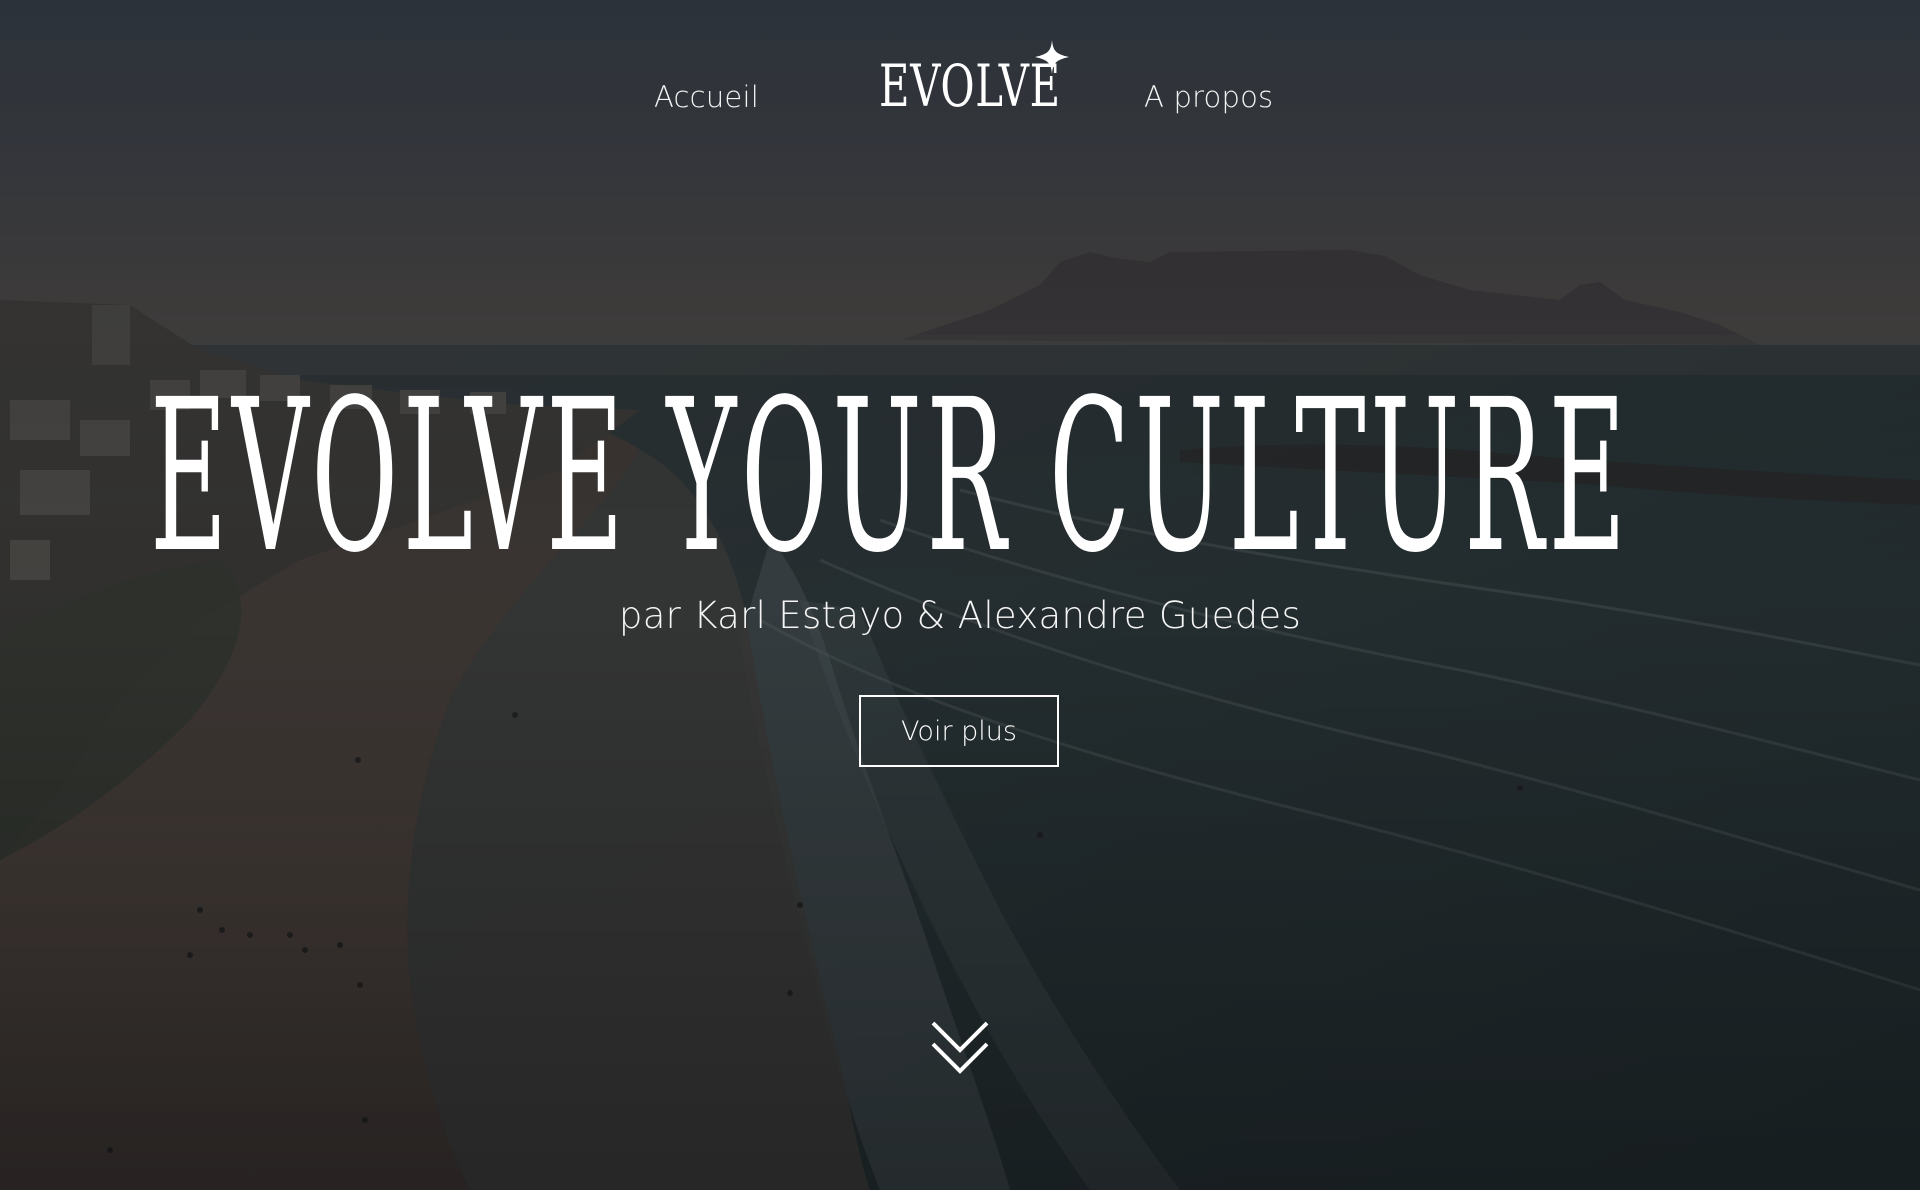 This screenshot has width=1920, height=1190. I want to click on voir-plus-button: Voir plus, so click(959, 731).